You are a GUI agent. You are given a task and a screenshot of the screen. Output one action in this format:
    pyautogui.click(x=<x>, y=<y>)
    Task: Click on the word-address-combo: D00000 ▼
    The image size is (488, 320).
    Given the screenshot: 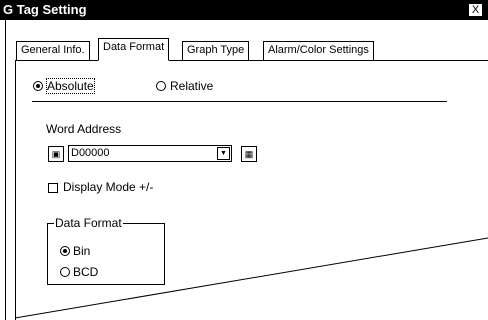 What is the action you would take?
    pyautogui.click(x=150, y=153)
    